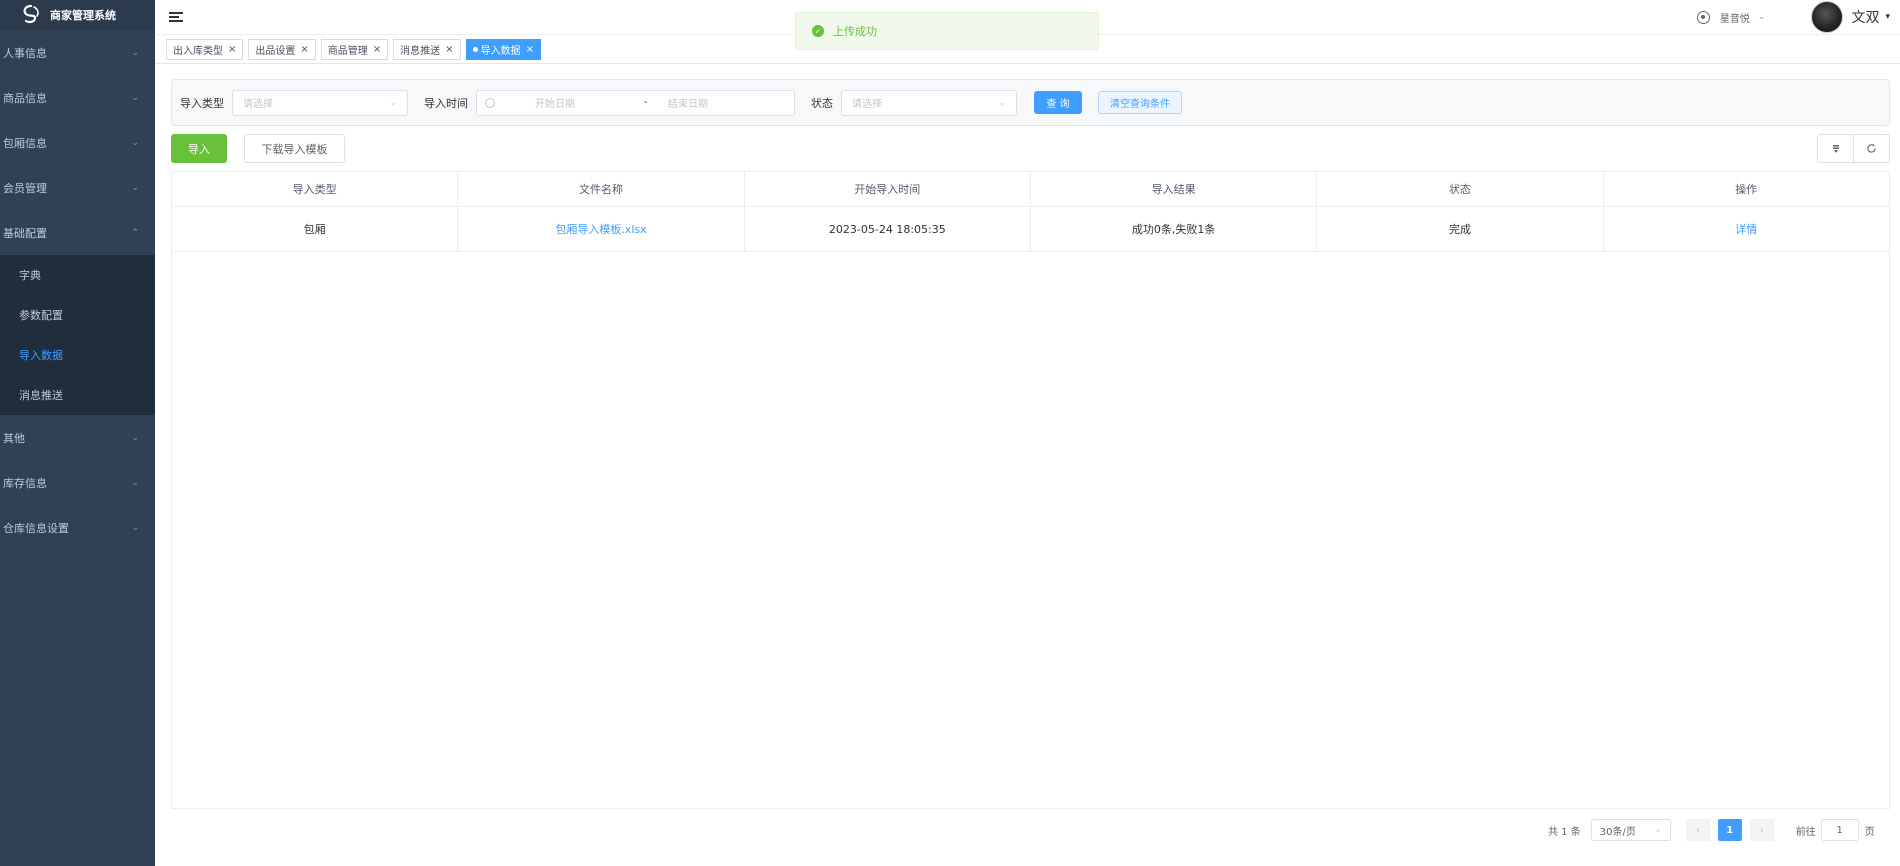 Image resolution: width=1900 pixels, height=866 pixels. Describe the element at coordinates (1839, 830) in the screenshot. I see `goto-page-input: 1` at that location.